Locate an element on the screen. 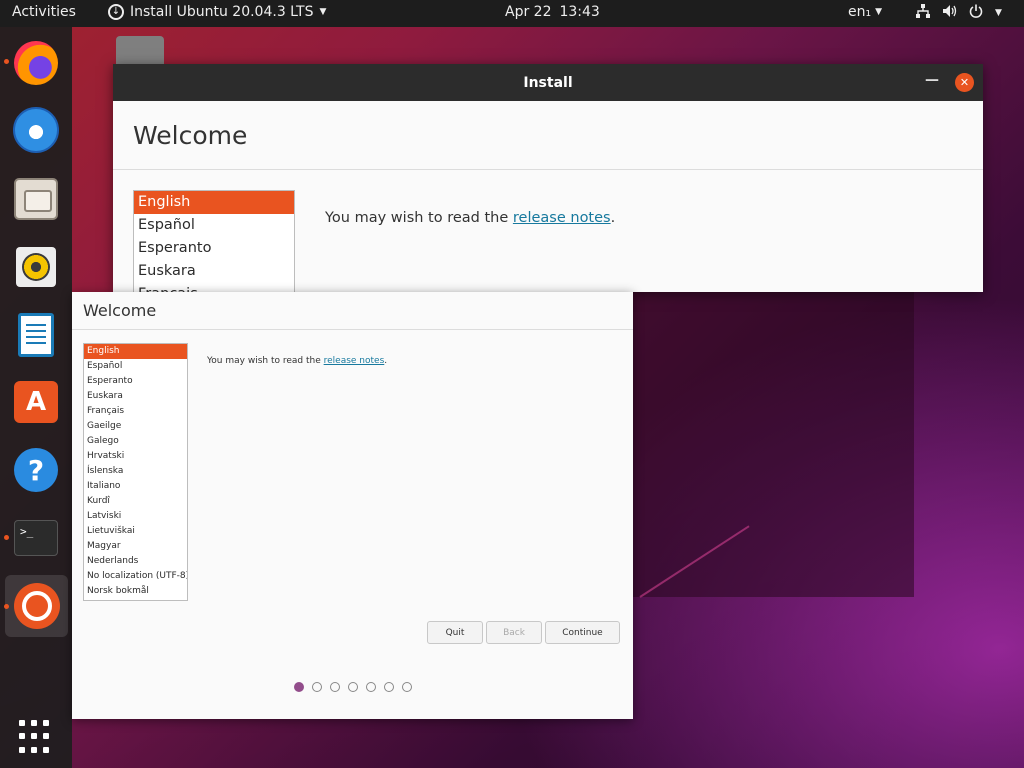 This screenshot has width=1024, height=768. language-item: Galego is located at coordinates (135, 441).